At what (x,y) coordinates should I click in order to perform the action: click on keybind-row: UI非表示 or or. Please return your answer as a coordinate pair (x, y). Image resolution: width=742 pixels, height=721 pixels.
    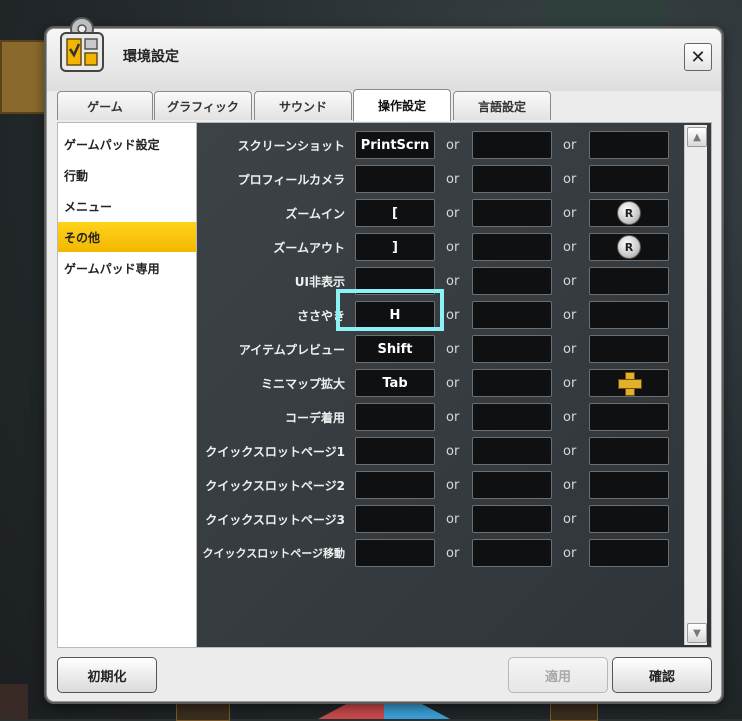
    Looking at the image, I should click on (441, 282).